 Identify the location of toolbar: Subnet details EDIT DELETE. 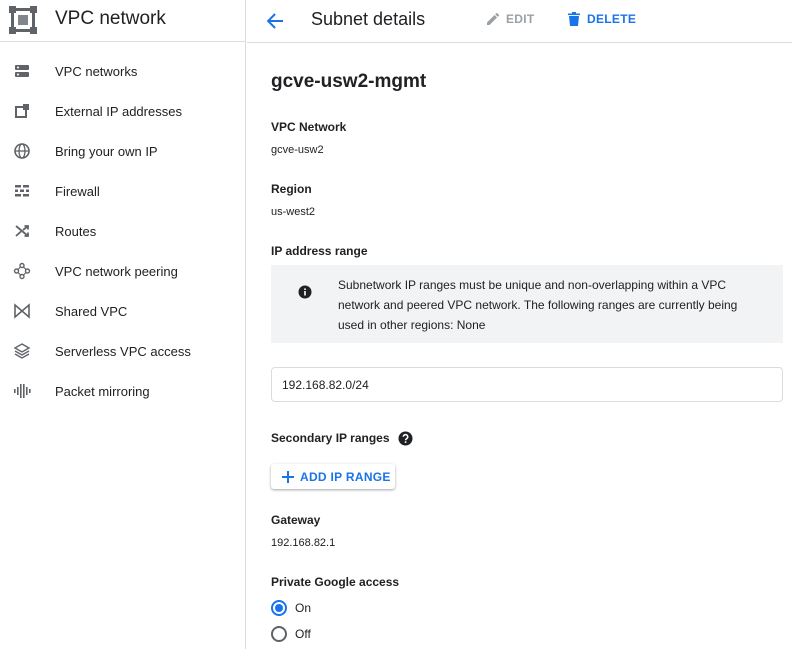
(519, 21).